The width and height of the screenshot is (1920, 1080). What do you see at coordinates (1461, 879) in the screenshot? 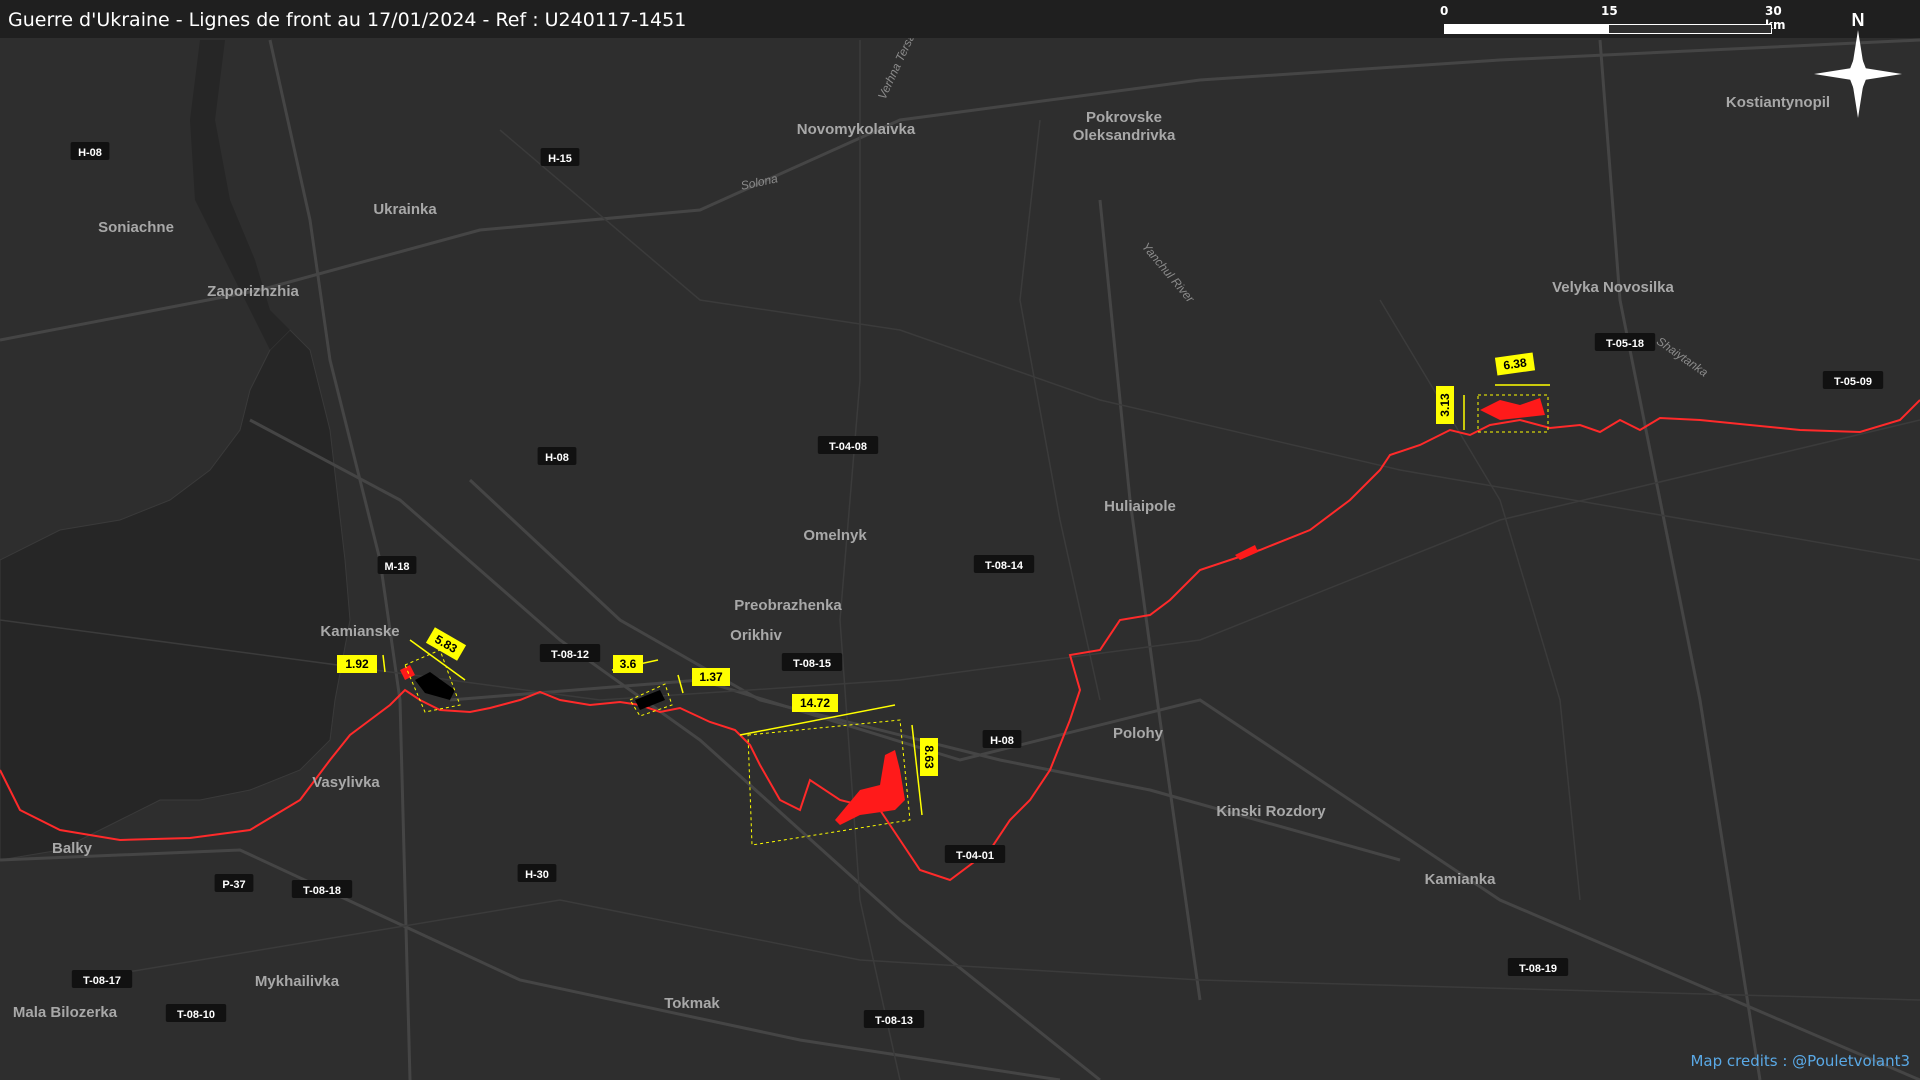
I see `city-label: Kamianka` at bounding box center [1461, 879].